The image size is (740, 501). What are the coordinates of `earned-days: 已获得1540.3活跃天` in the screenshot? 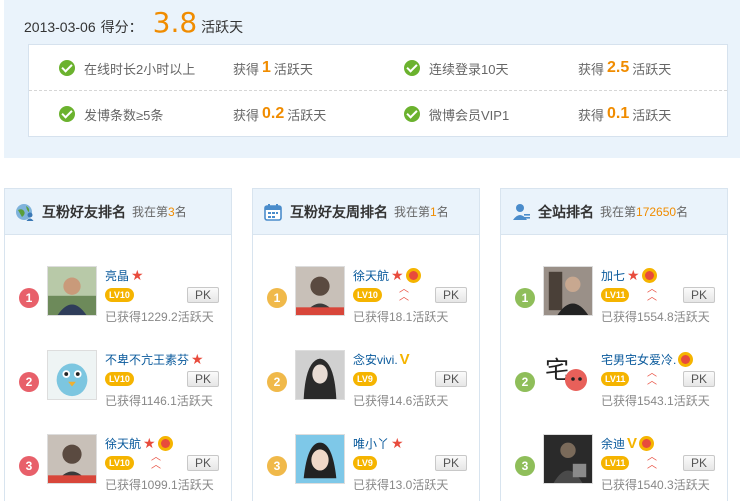 It's located at (655, 485).